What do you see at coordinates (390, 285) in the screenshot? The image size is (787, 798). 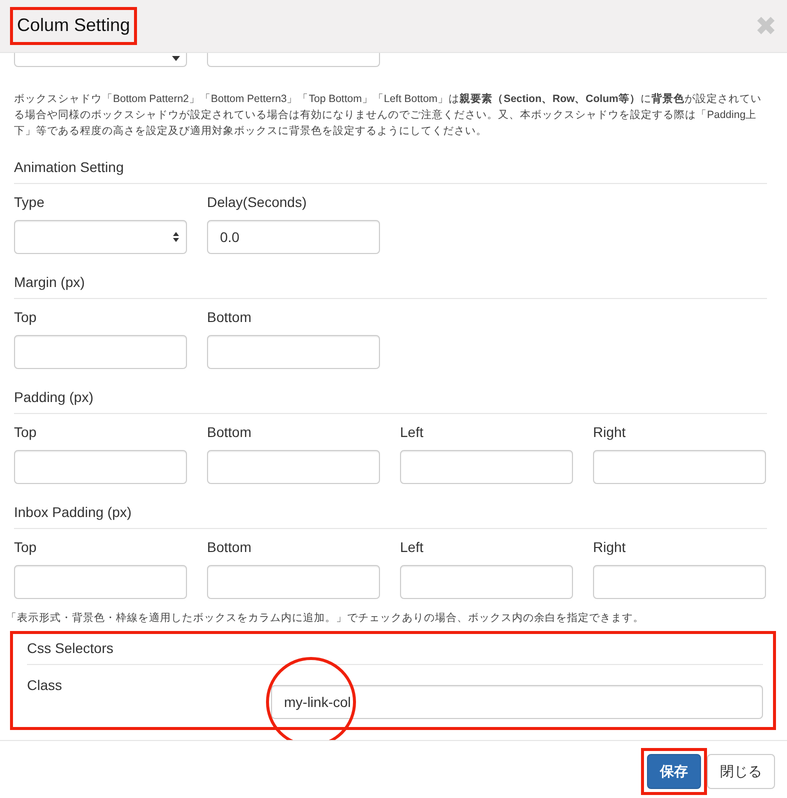 I see `section-heading: Margin (px)` at bounding box center [390, 285].